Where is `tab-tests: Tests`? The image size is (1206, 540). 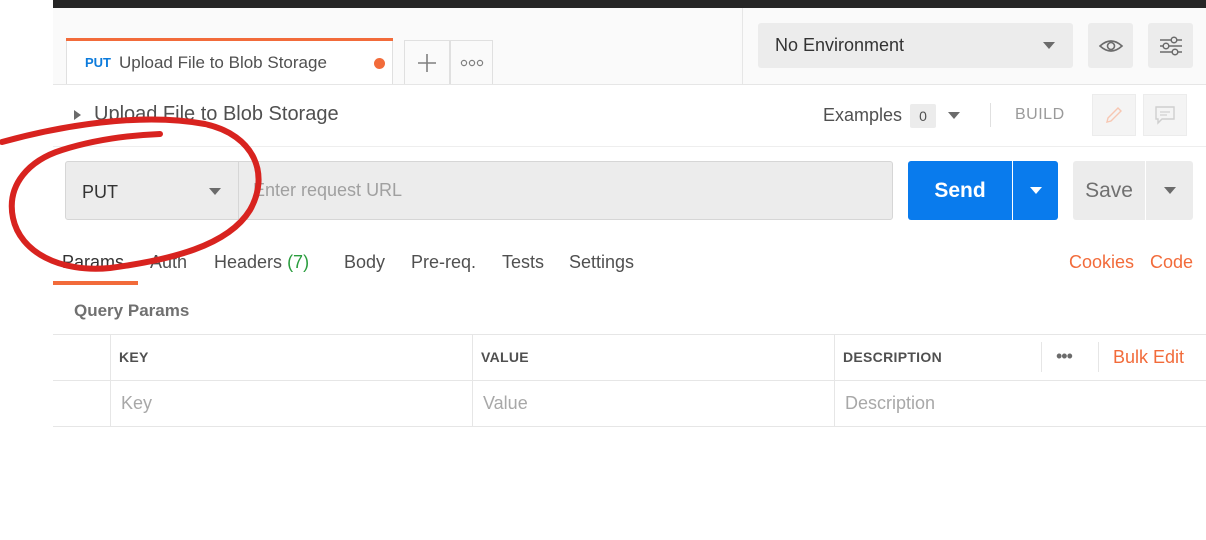
tab-tests: Tests is located at coordinates (523, 262).